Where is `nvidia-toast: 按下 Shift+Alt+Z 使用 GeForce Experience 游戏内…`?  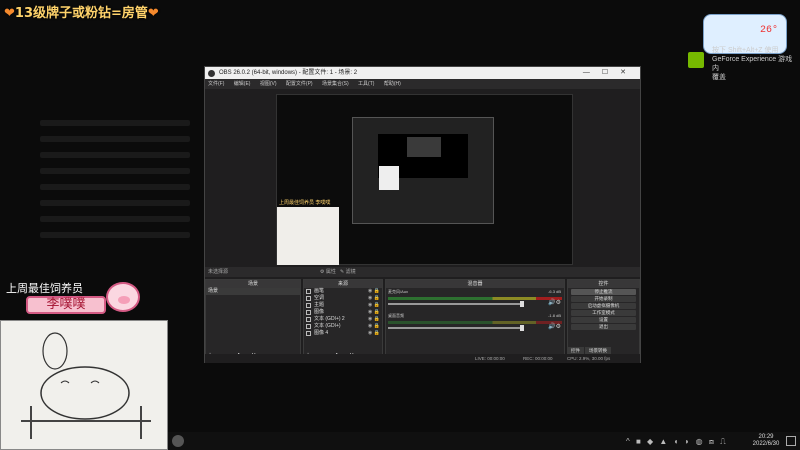
nvidia-toast: 按下 Shift+Alt+Z 使用 GeForce Experience 游戏内… is located at coordinates (752, 64).